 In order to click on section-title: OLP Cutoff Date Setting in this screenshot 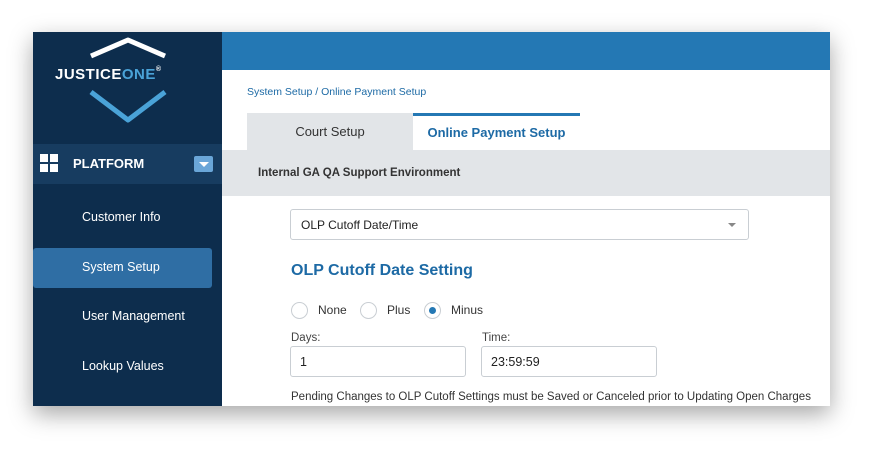, I will do `click(382, 270)`.